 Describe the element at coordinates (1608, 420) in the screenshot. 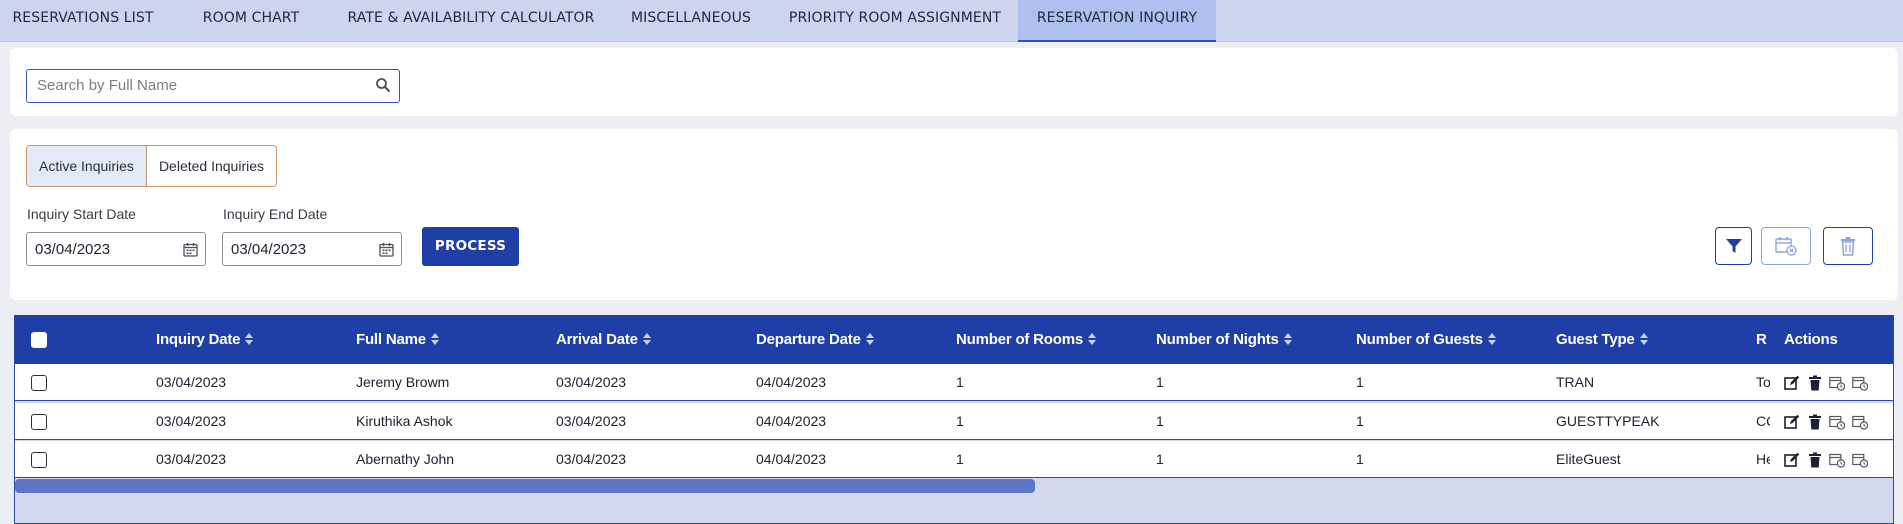

I see `cell-guest-type: GUESTTYPEAK` at that location.